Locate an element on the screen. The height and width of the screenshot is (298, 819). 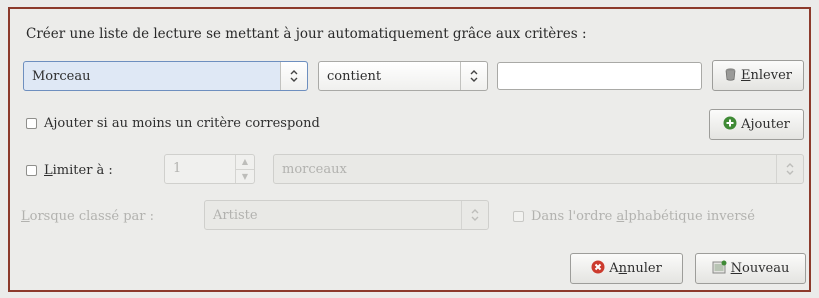
operator-select-value: contient is located at coordinates (354, 76).